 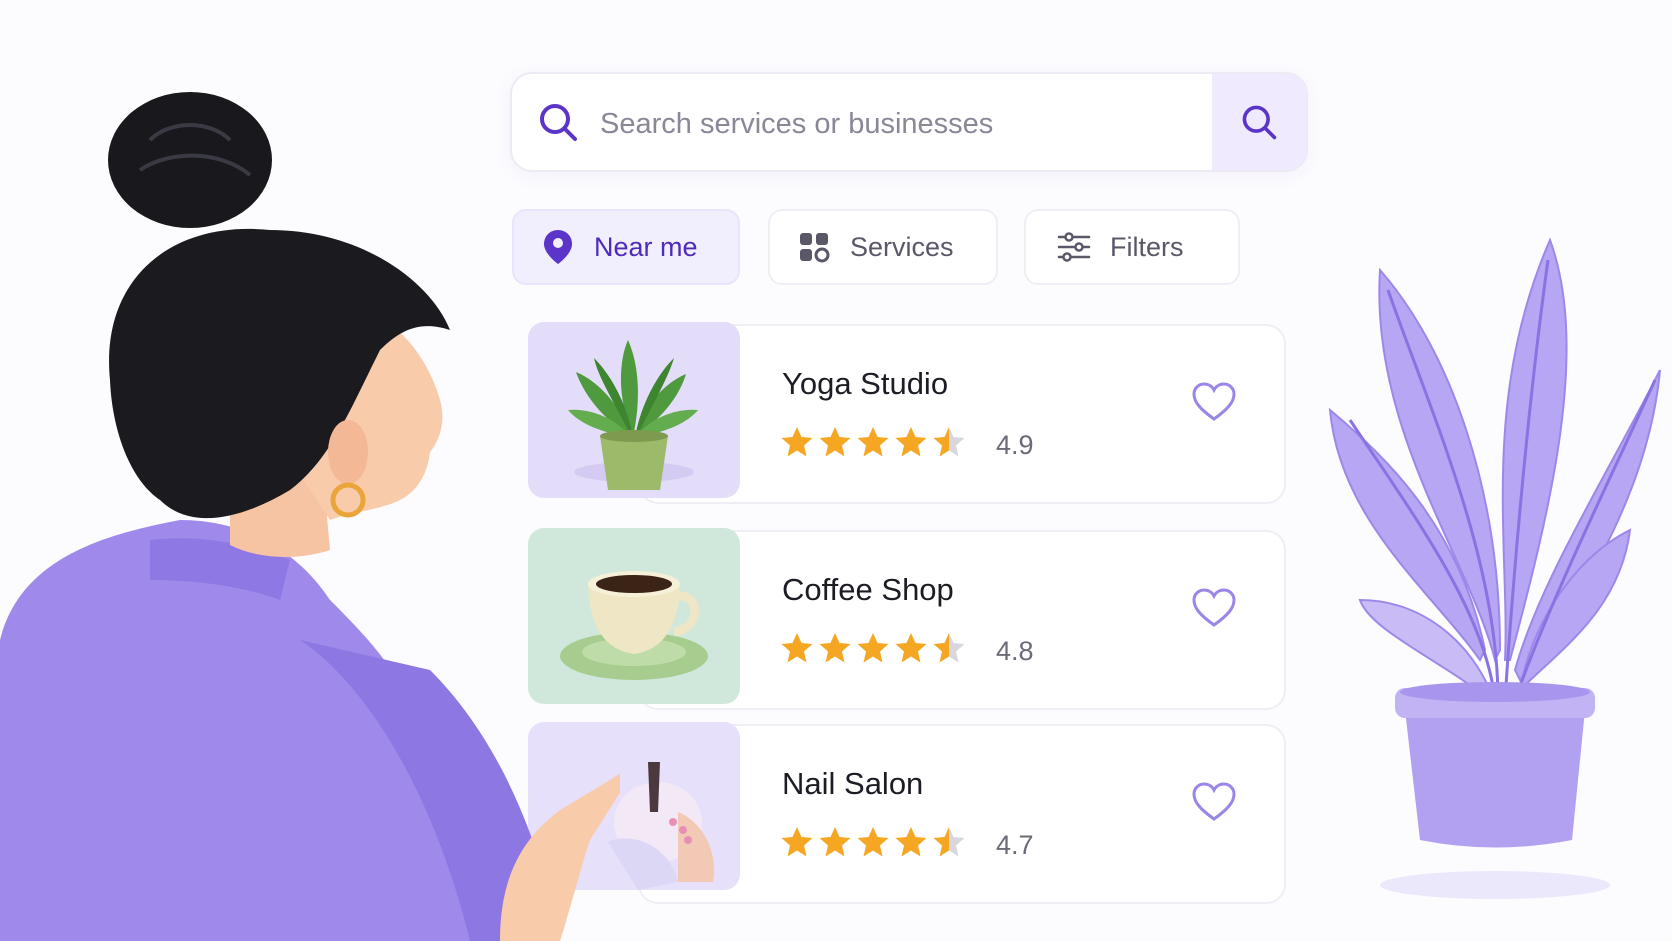 I want to click on chip-services: Services, so click(x=883, y=247).